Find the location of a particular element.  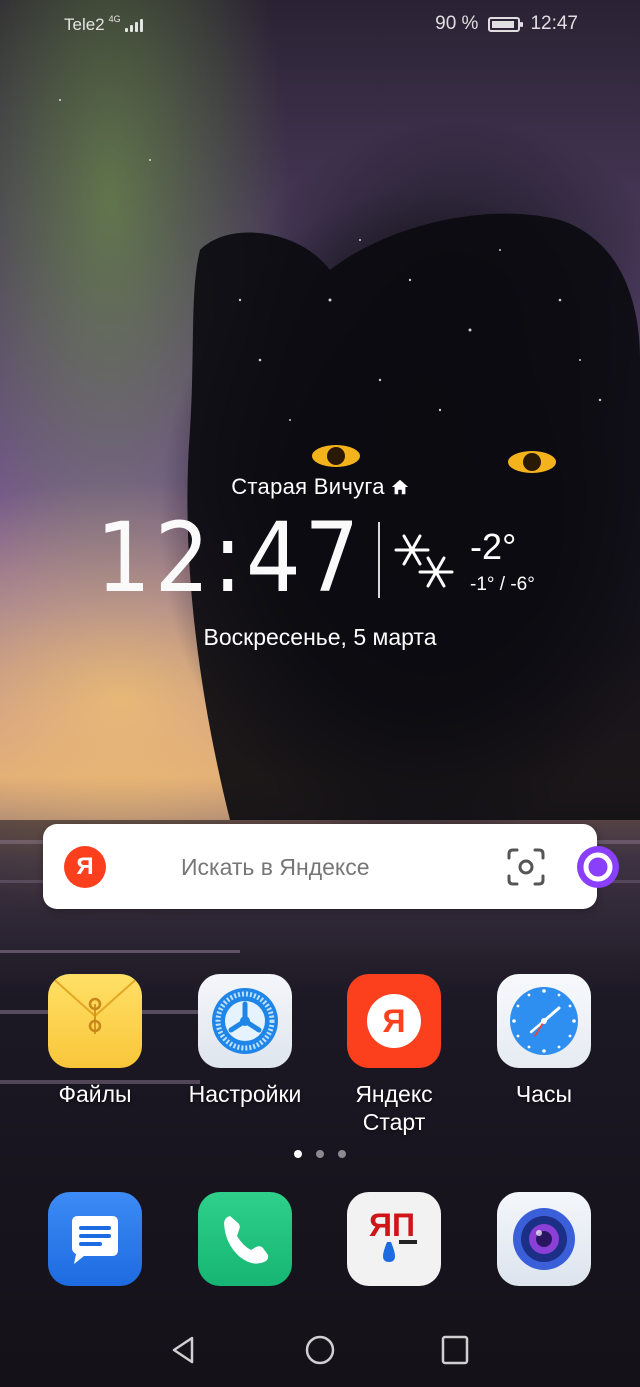

dock-yap: ЯП is located at coordinates (394, 1239).